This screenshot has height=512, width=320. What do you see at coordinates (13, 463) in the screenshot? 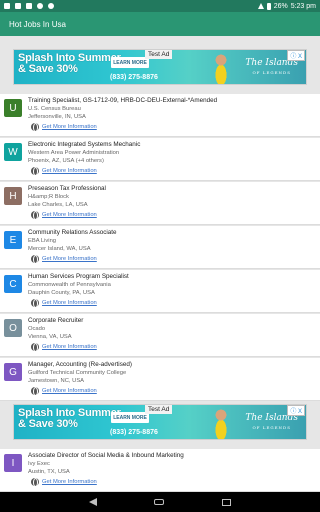
I see `company-avatar: I` at bounding box center [13, 463].